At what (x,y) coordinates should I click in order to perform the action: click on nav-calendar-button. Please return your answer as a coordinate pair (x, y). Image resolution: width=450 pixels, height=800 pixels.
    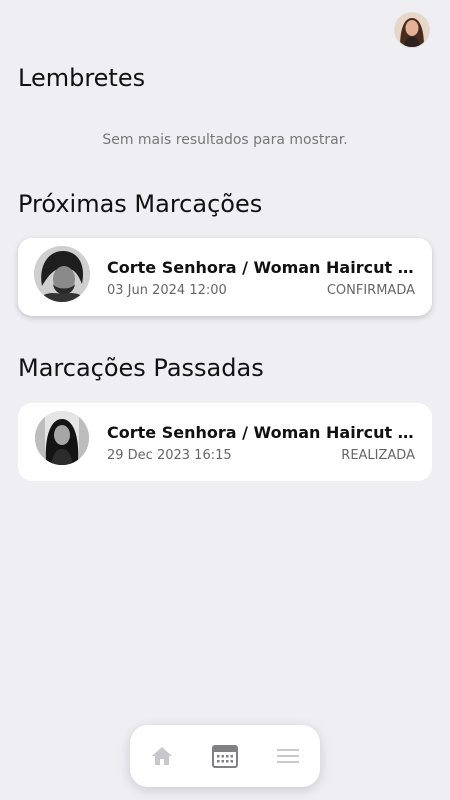
    Looking at the image, I should click on (224, 756).